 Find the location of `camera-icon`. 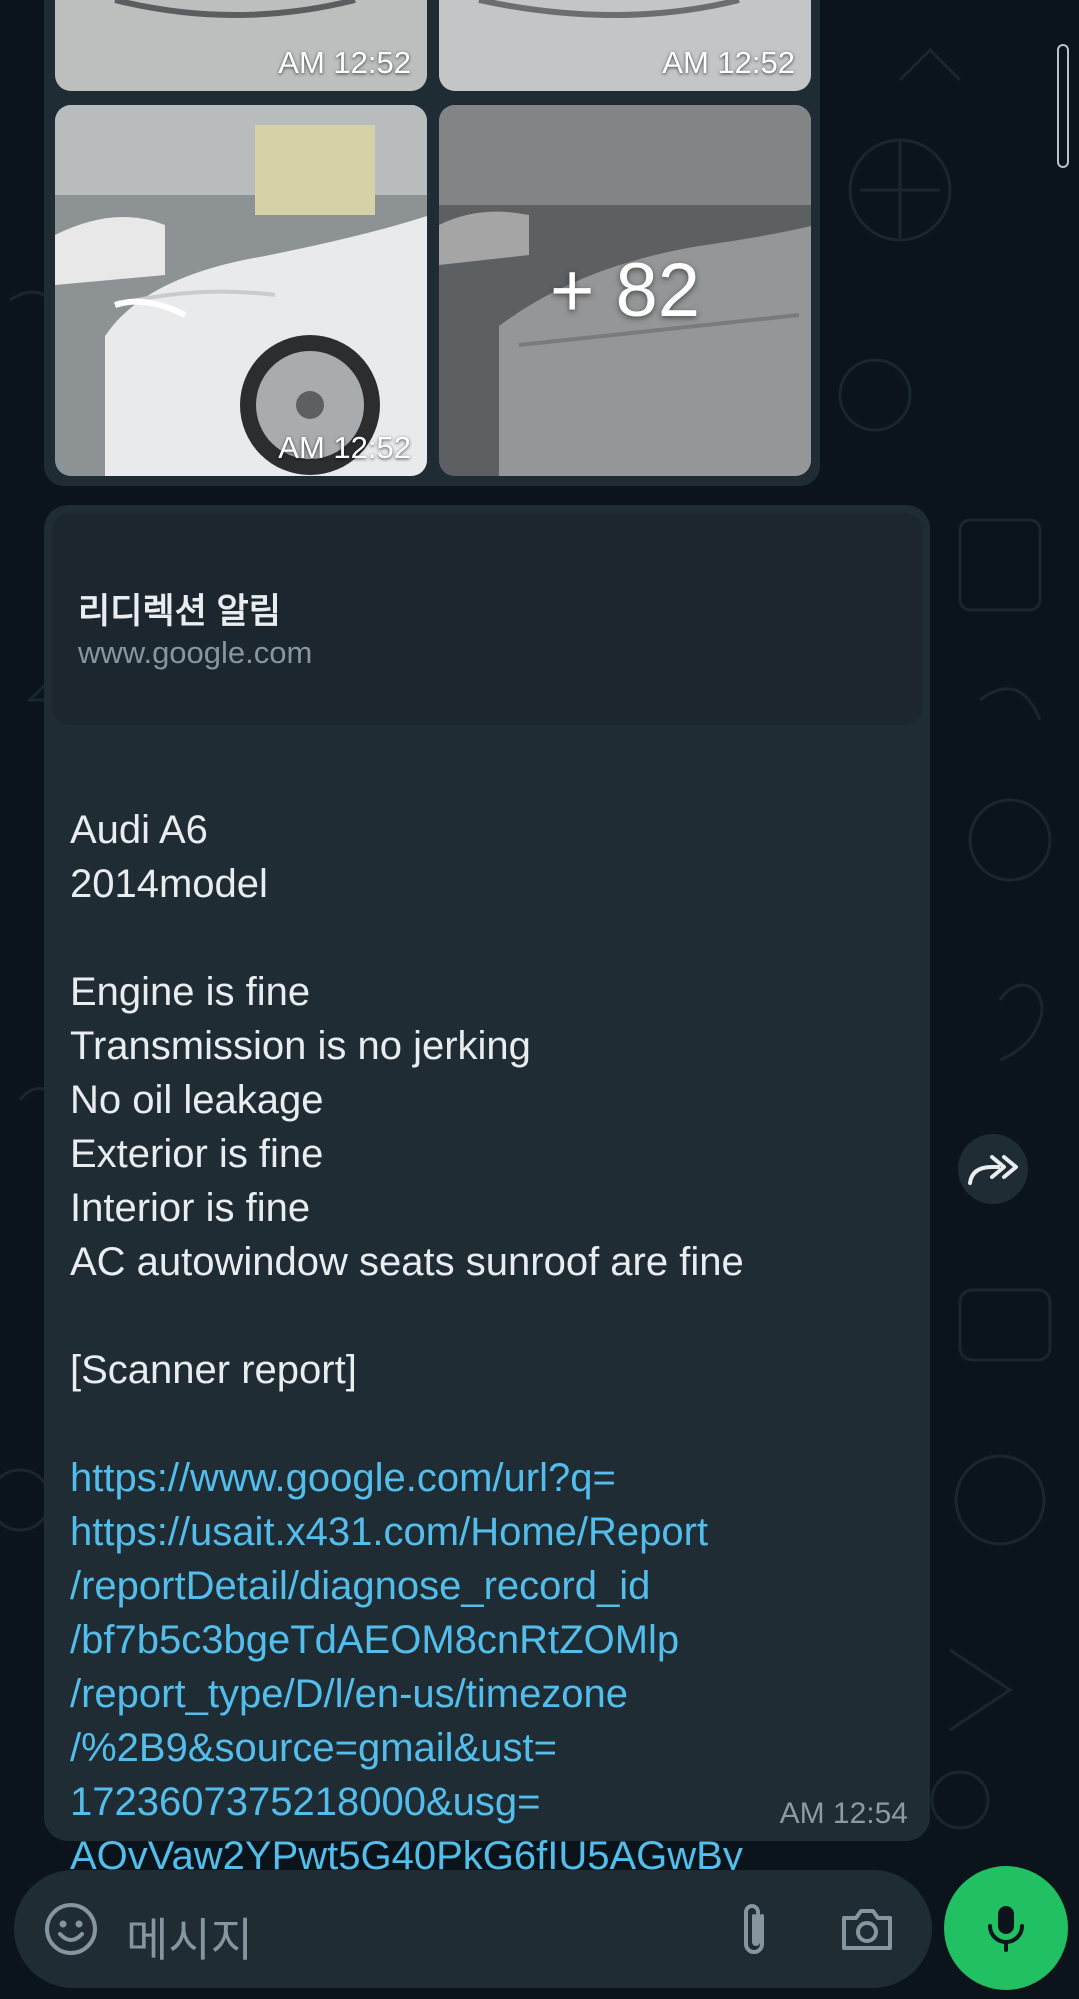

camera-icon is located at coordinates (867, 1929).